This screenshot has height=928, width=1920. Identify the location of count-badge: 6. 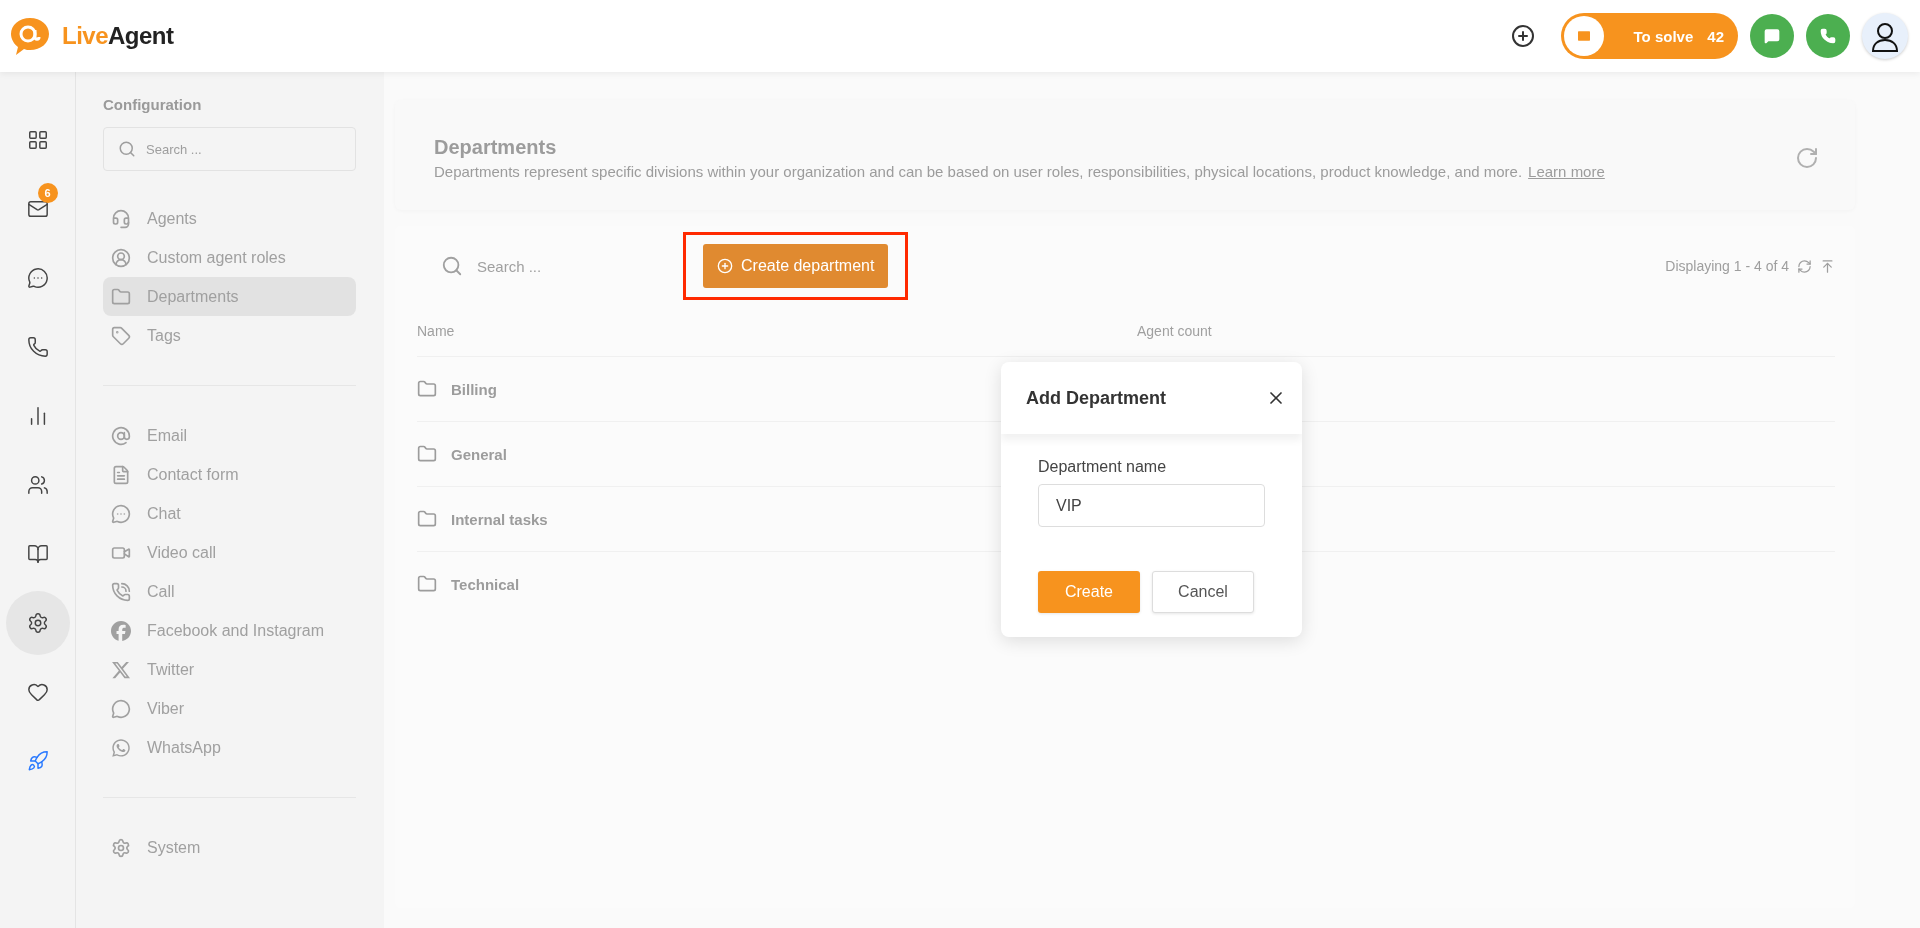
(47, 193).